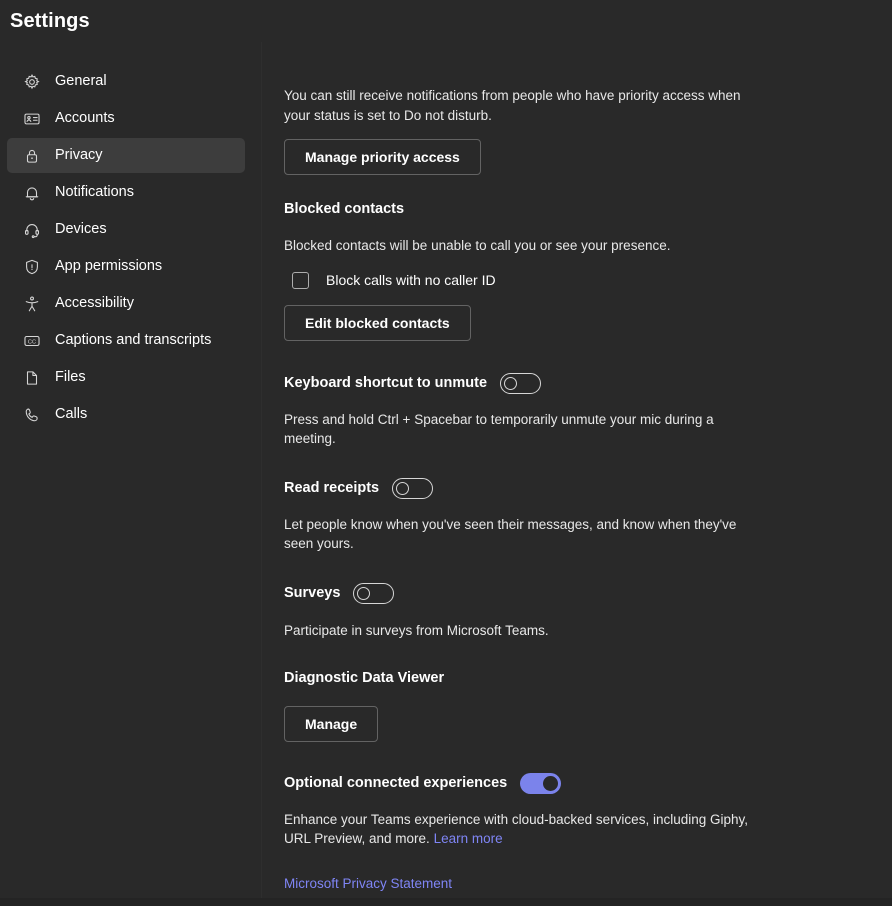  I want to click on blocked-contacts-heading: Blocked contacts, so click(344, 209).